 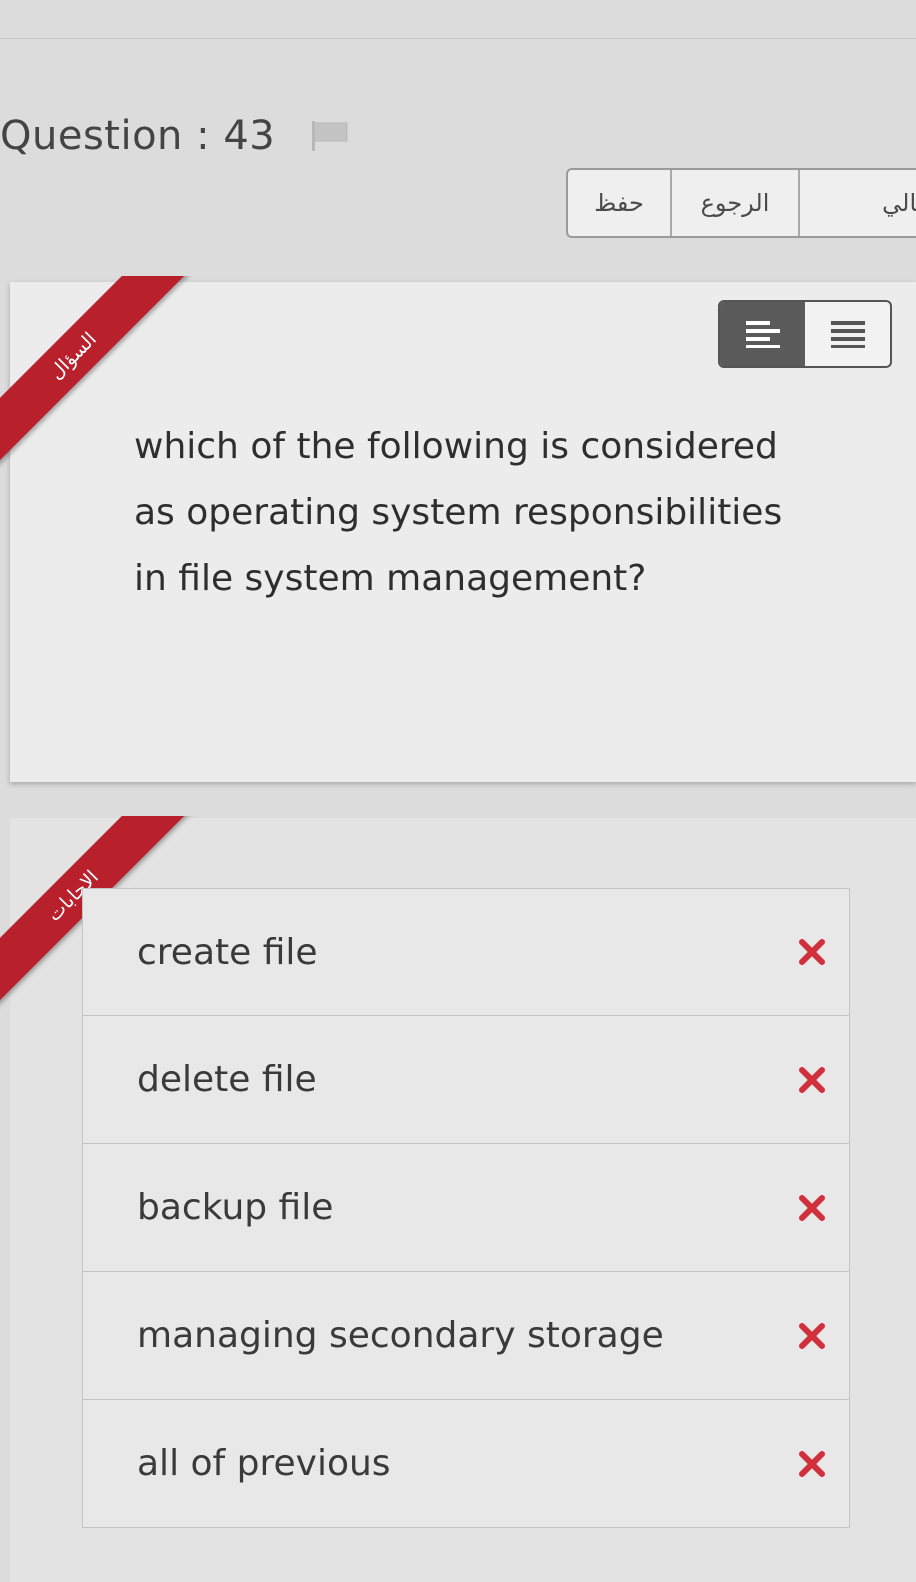 What do you see at coordinates (235, 1207) in the screenshot?
I see `answer-option-text: backup file` at bounding box center [235, 1207].